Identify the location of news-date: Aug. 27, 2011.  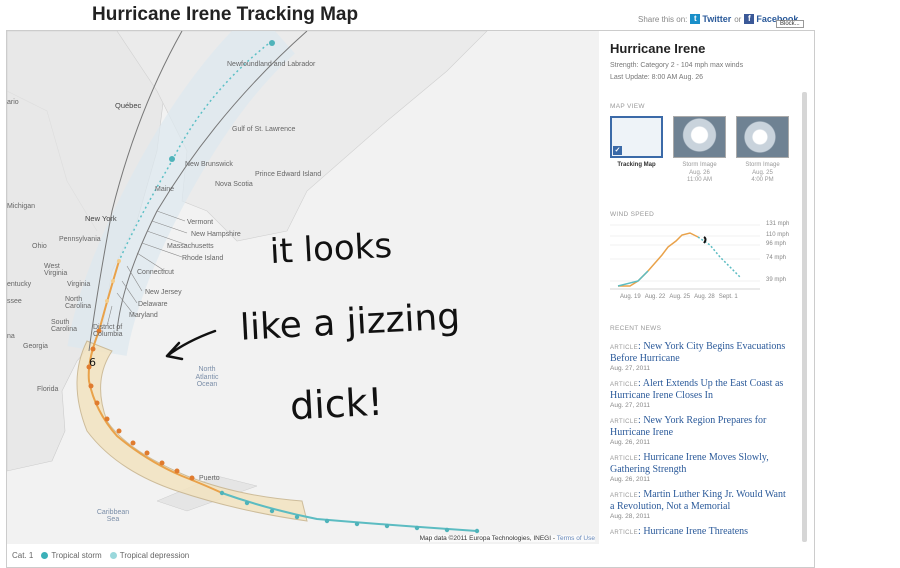
(630, 405).